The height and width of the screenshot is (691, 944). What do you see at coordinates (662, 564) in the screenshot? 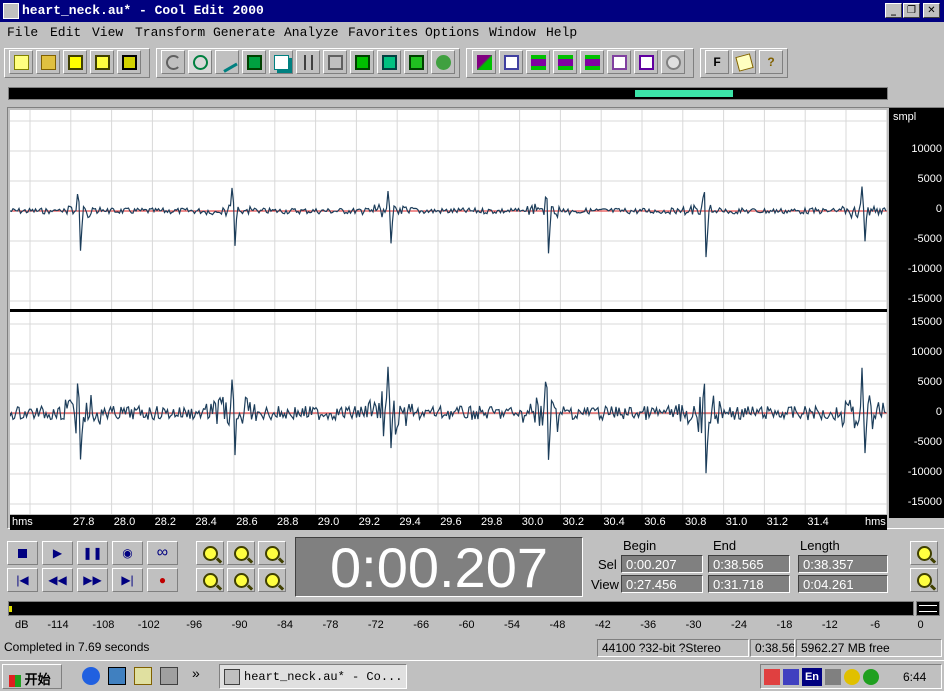
I see `sel-begin-field: 0:00.207` at bounding box center [662, 564].